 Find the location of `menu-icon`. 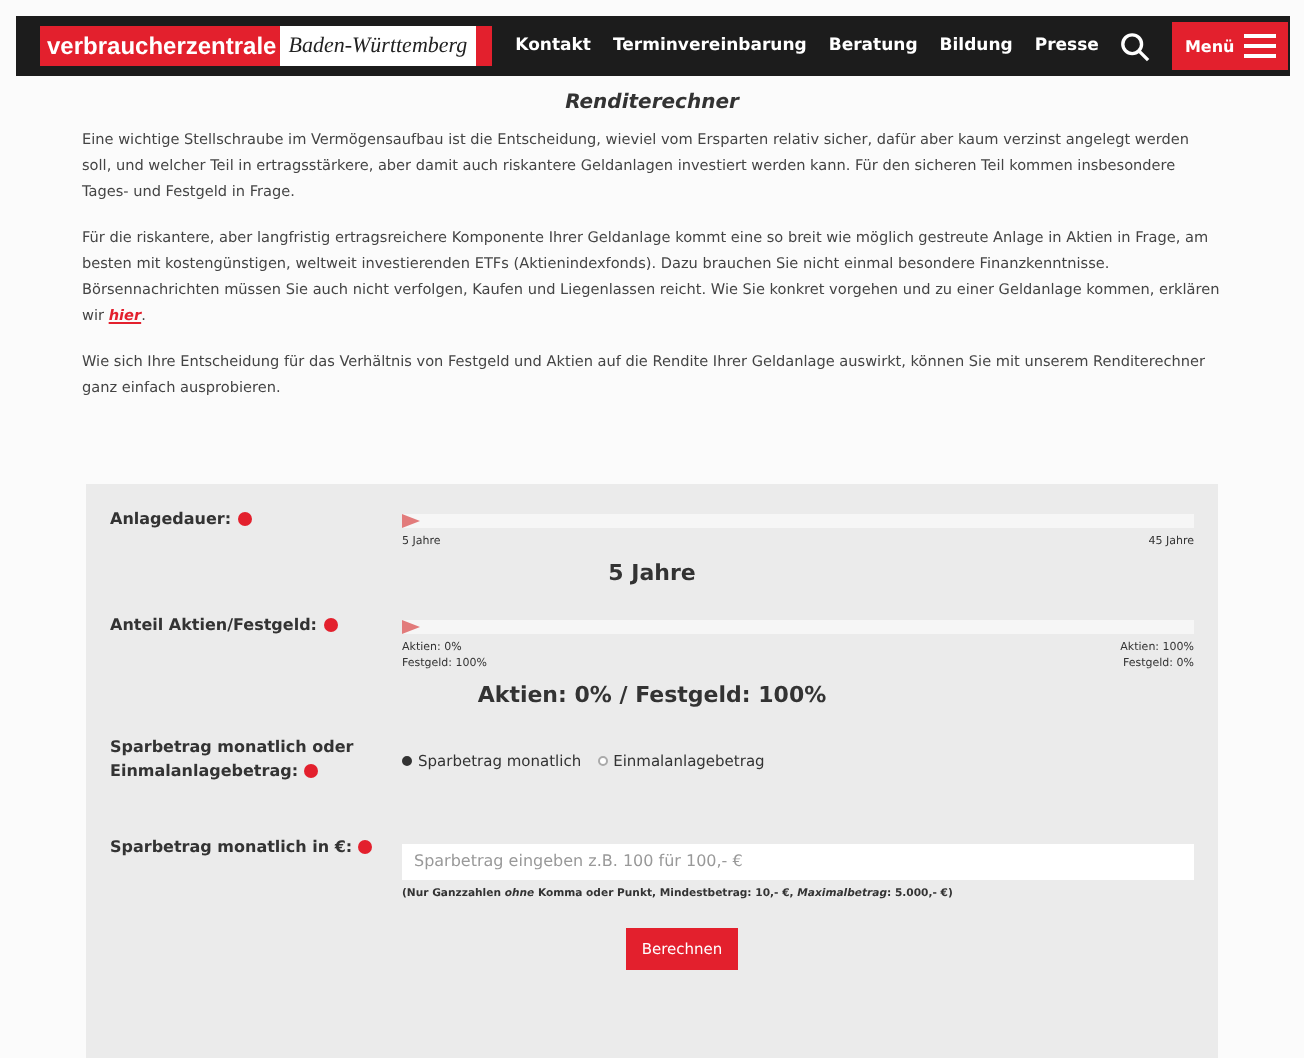

menu-icon is located at coordinates (1260, 46).